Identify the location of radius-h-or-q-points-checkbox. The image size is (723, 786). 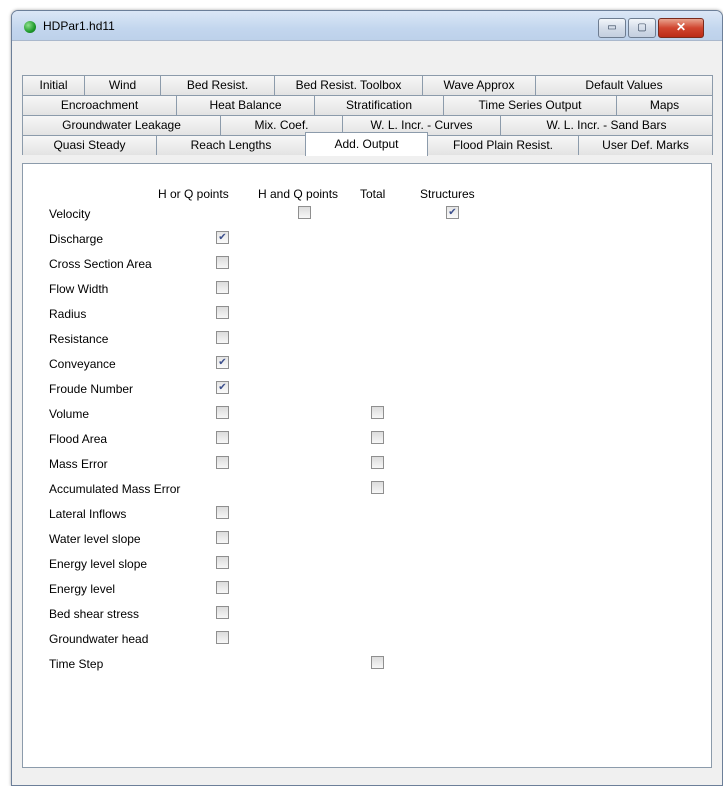
(222, 312).